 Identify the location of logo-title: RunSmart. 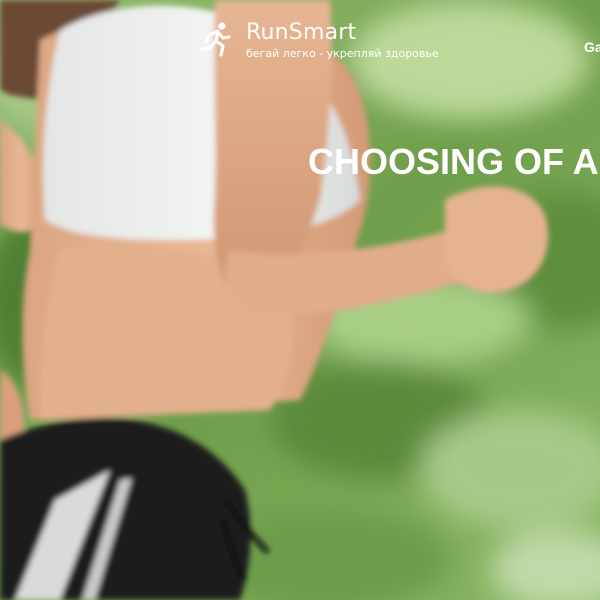
(301, 32).